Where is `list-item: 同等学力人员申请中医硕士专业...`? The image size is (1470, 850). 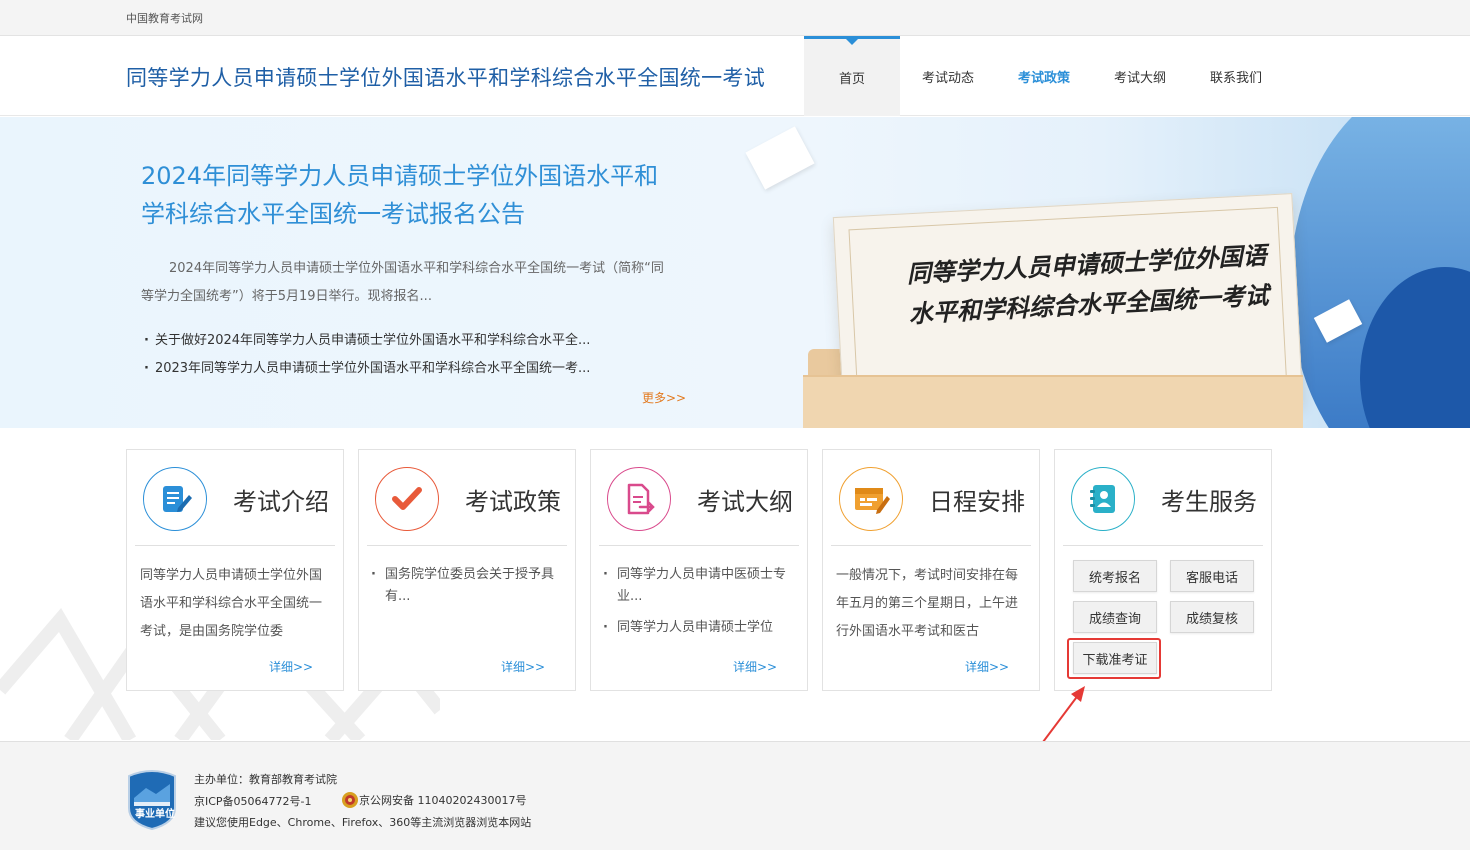
list-item: 同等学力人员申请中医硕士专业... is located at coordinates (699, 586).